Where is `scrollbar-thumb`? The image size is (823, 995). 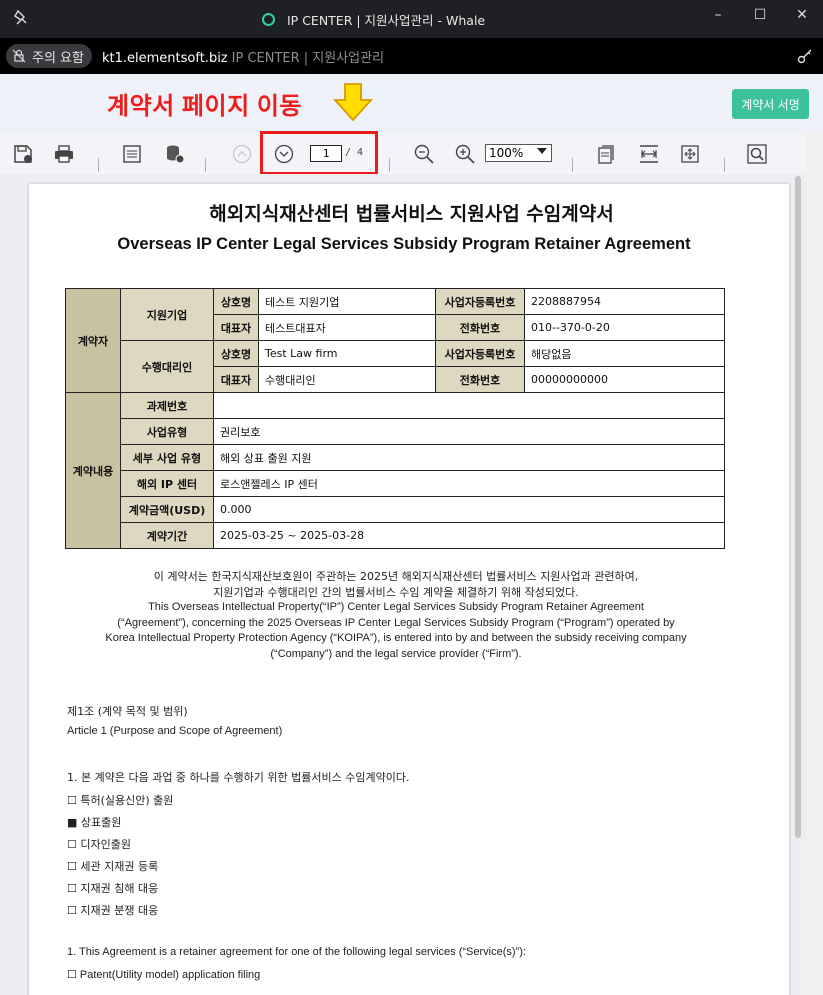 scrollbar-thumb is located at coordinates (798, 507).